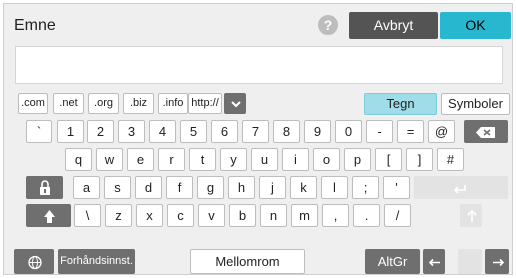 The height and width of the screenshot is (278, 516). What do you see at coordinates (140, 159) in the screenshot?
I see `key-e: e` at bounding box center [140, 159].